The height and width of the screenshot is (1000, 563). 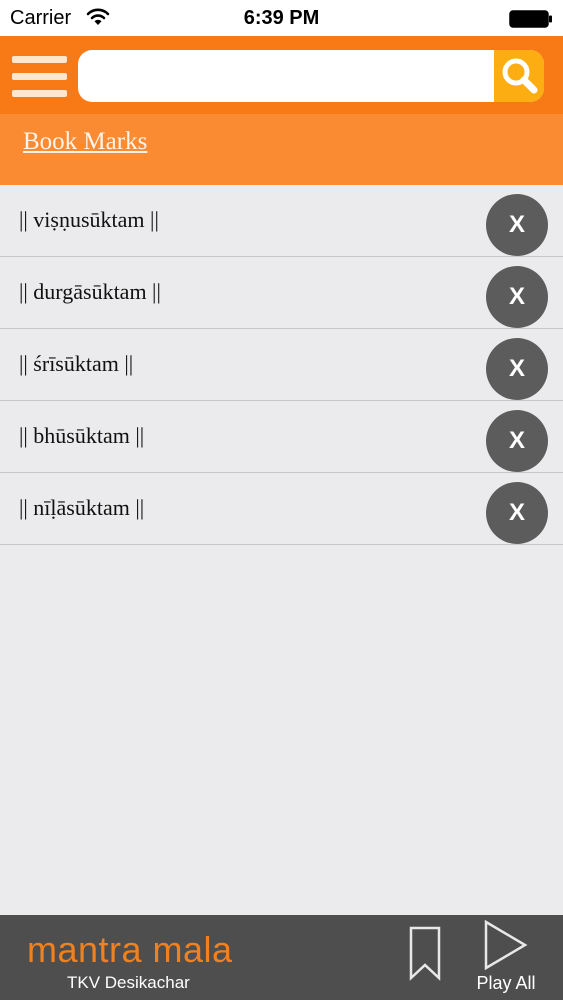 I want to click on bookmark-item: || durgāsūktam || X, so click(x=281, y=293).